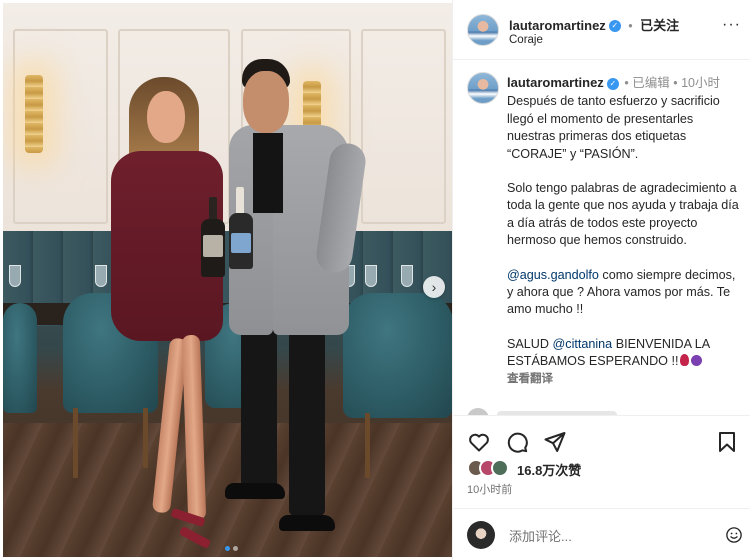 Image resolution: width=750 pixels, height=560 pixels. I want to click on bookmark-icon, so click(727, 442).